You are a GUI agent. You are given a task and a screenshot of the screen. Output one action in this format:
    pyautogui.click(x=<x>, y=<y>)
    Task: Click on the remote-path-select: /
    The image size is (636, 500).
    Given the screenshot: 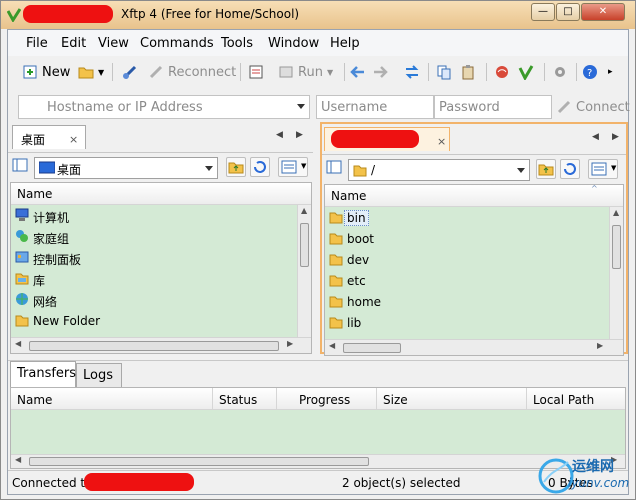 What is the action you would take?
    pyautogui.click(x=439, y=170)
    